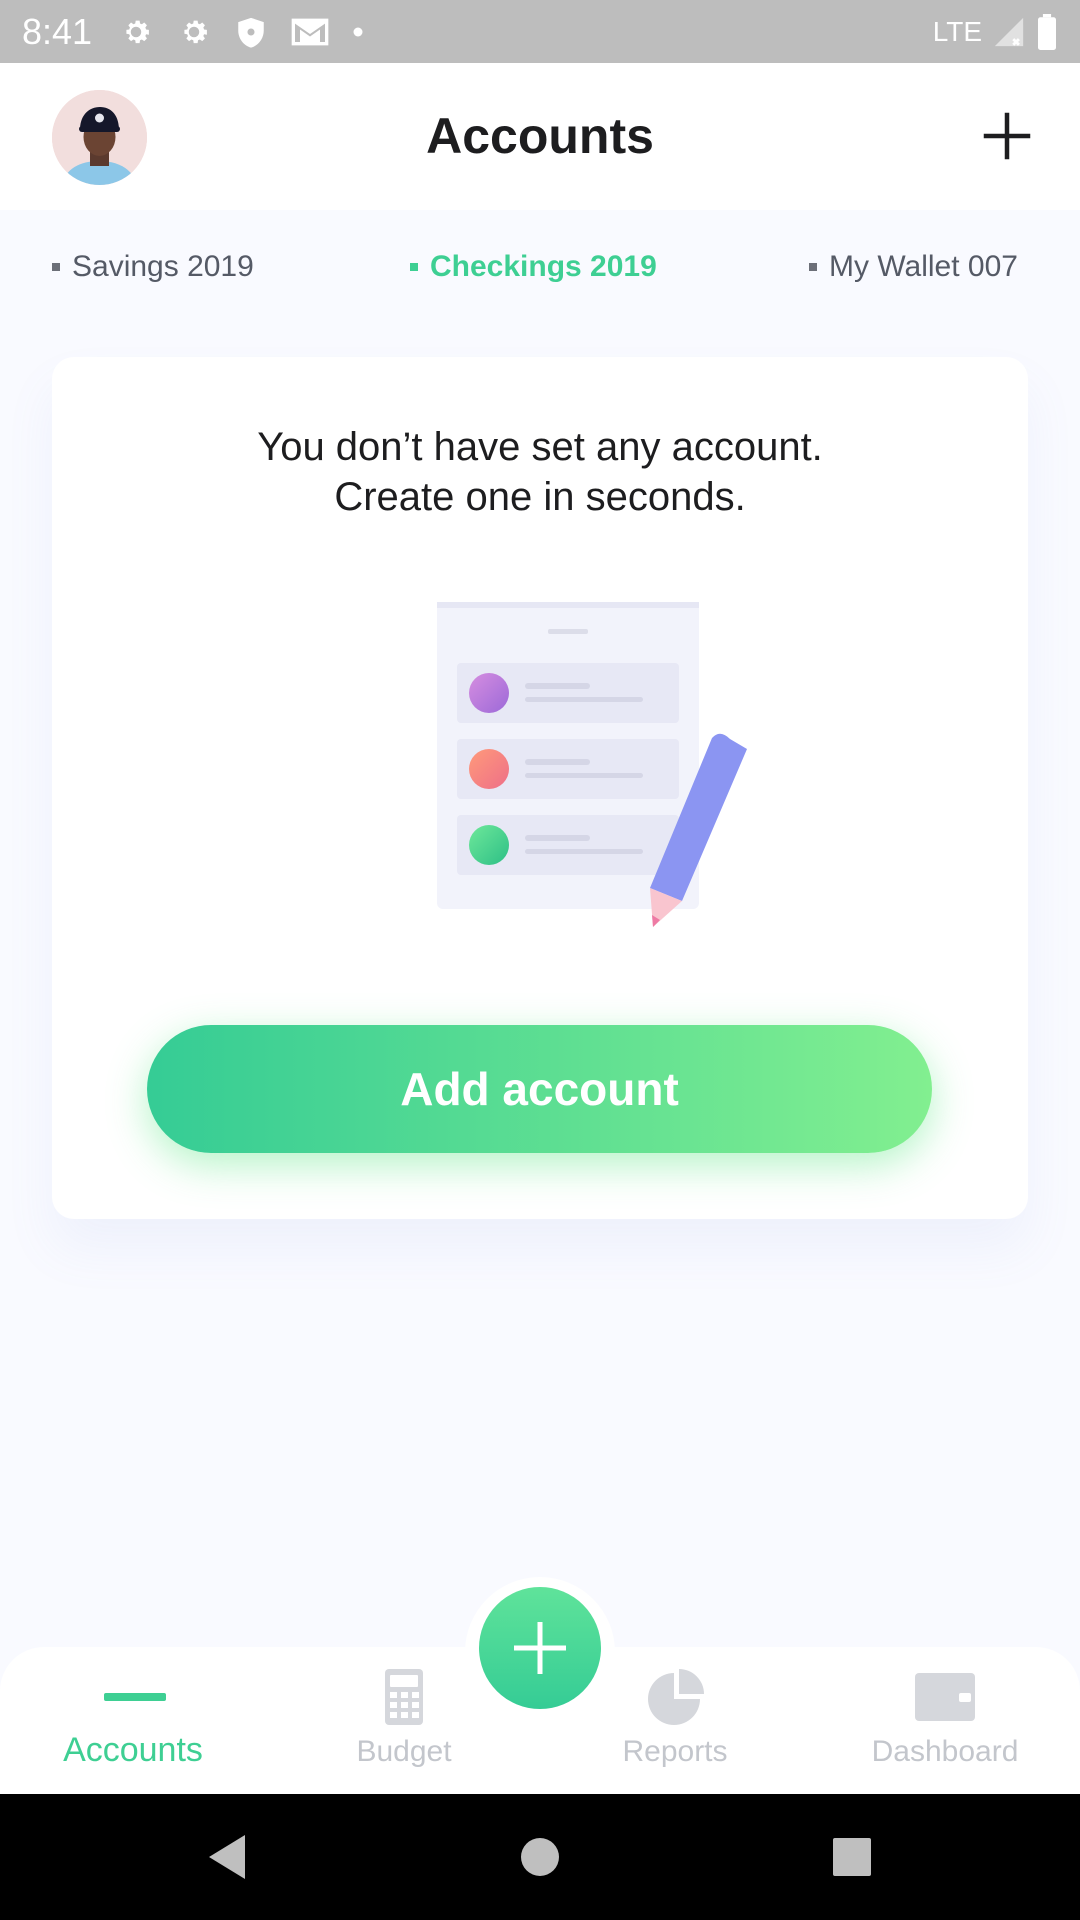  I want to click on nav-item-accounts: Accounts, so click(133, 1720).